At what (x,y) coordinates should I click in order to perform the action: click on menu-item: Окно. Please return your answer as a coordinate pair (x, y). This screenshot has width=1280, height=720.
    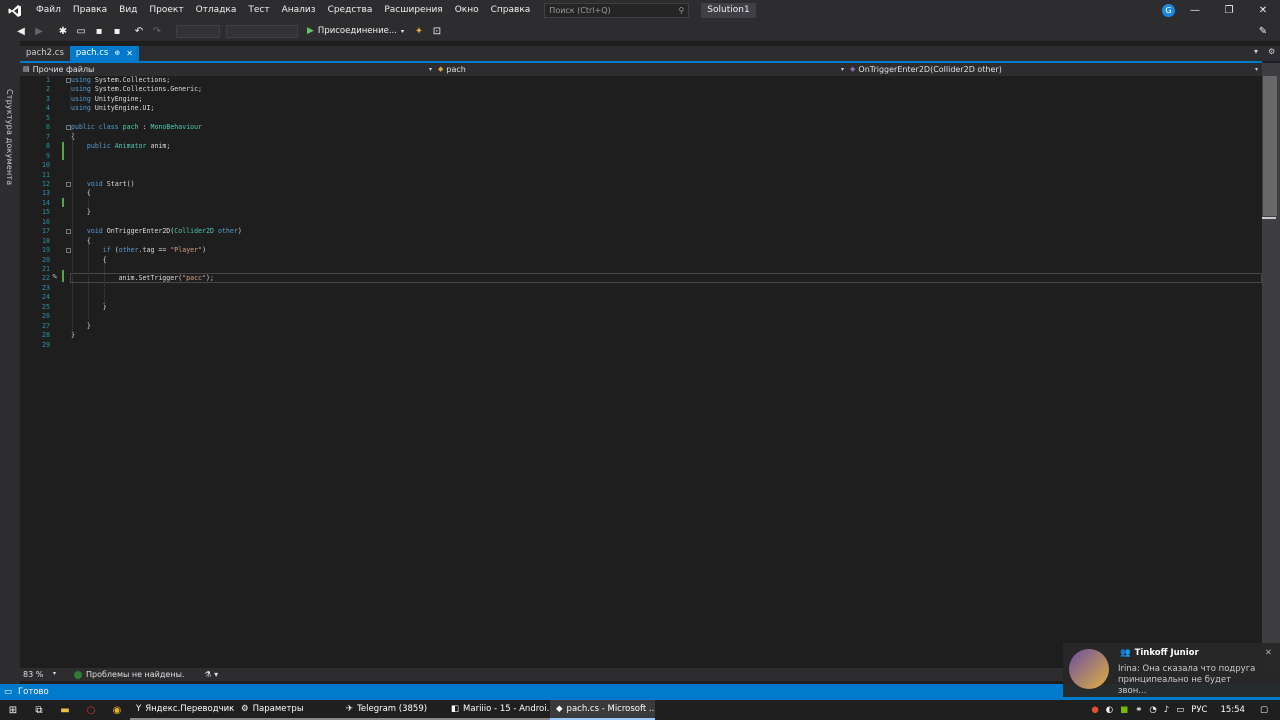
    Looking at the image, I should click on (467, 10).